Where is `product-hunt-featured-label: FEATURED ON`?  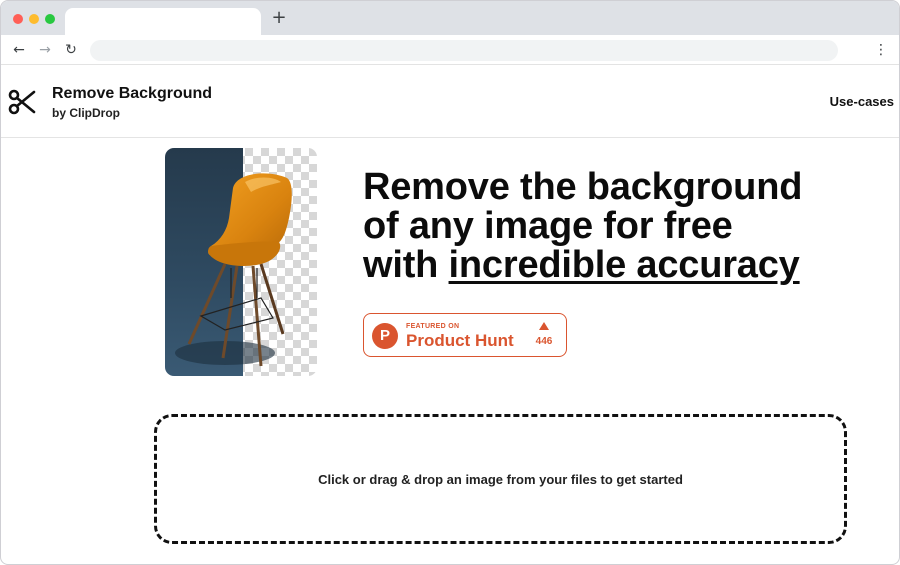 product-hunt-featured-label: FEATURED ON is located at coordinates (433, 326).